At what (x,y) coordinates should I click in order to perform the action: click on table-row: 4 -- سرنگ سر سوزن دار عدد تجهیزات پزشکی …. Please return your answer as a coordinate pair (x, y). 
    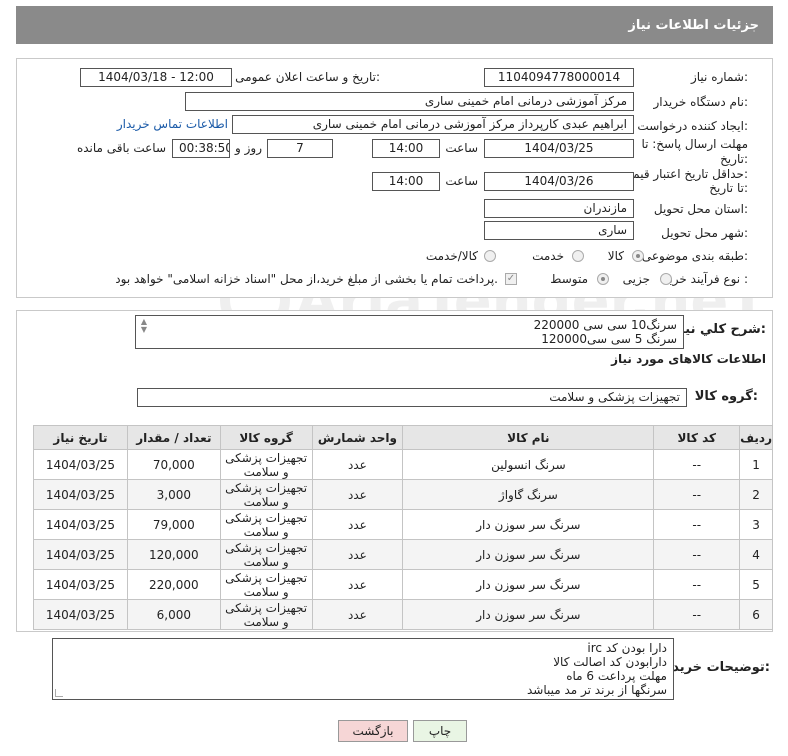
    Looking at the image, I should click on (403, 554).